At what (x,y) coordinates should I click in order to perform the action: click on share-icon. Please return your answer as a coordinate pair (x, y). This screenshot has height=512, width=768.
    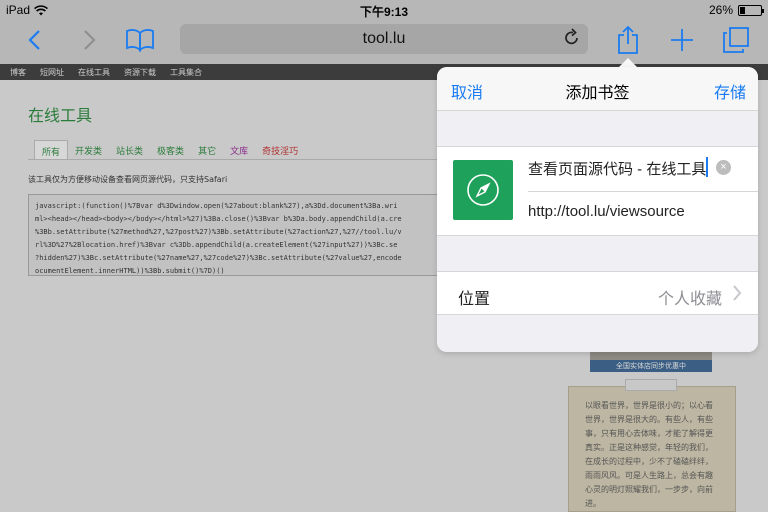
    Looking at the image, I should click on (628, 39).